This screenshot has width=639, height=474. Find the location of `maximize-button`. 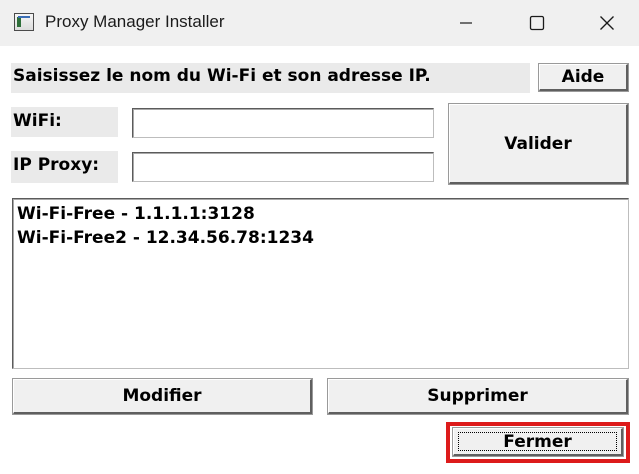

maximize-button is located at coordinates (537, 23).